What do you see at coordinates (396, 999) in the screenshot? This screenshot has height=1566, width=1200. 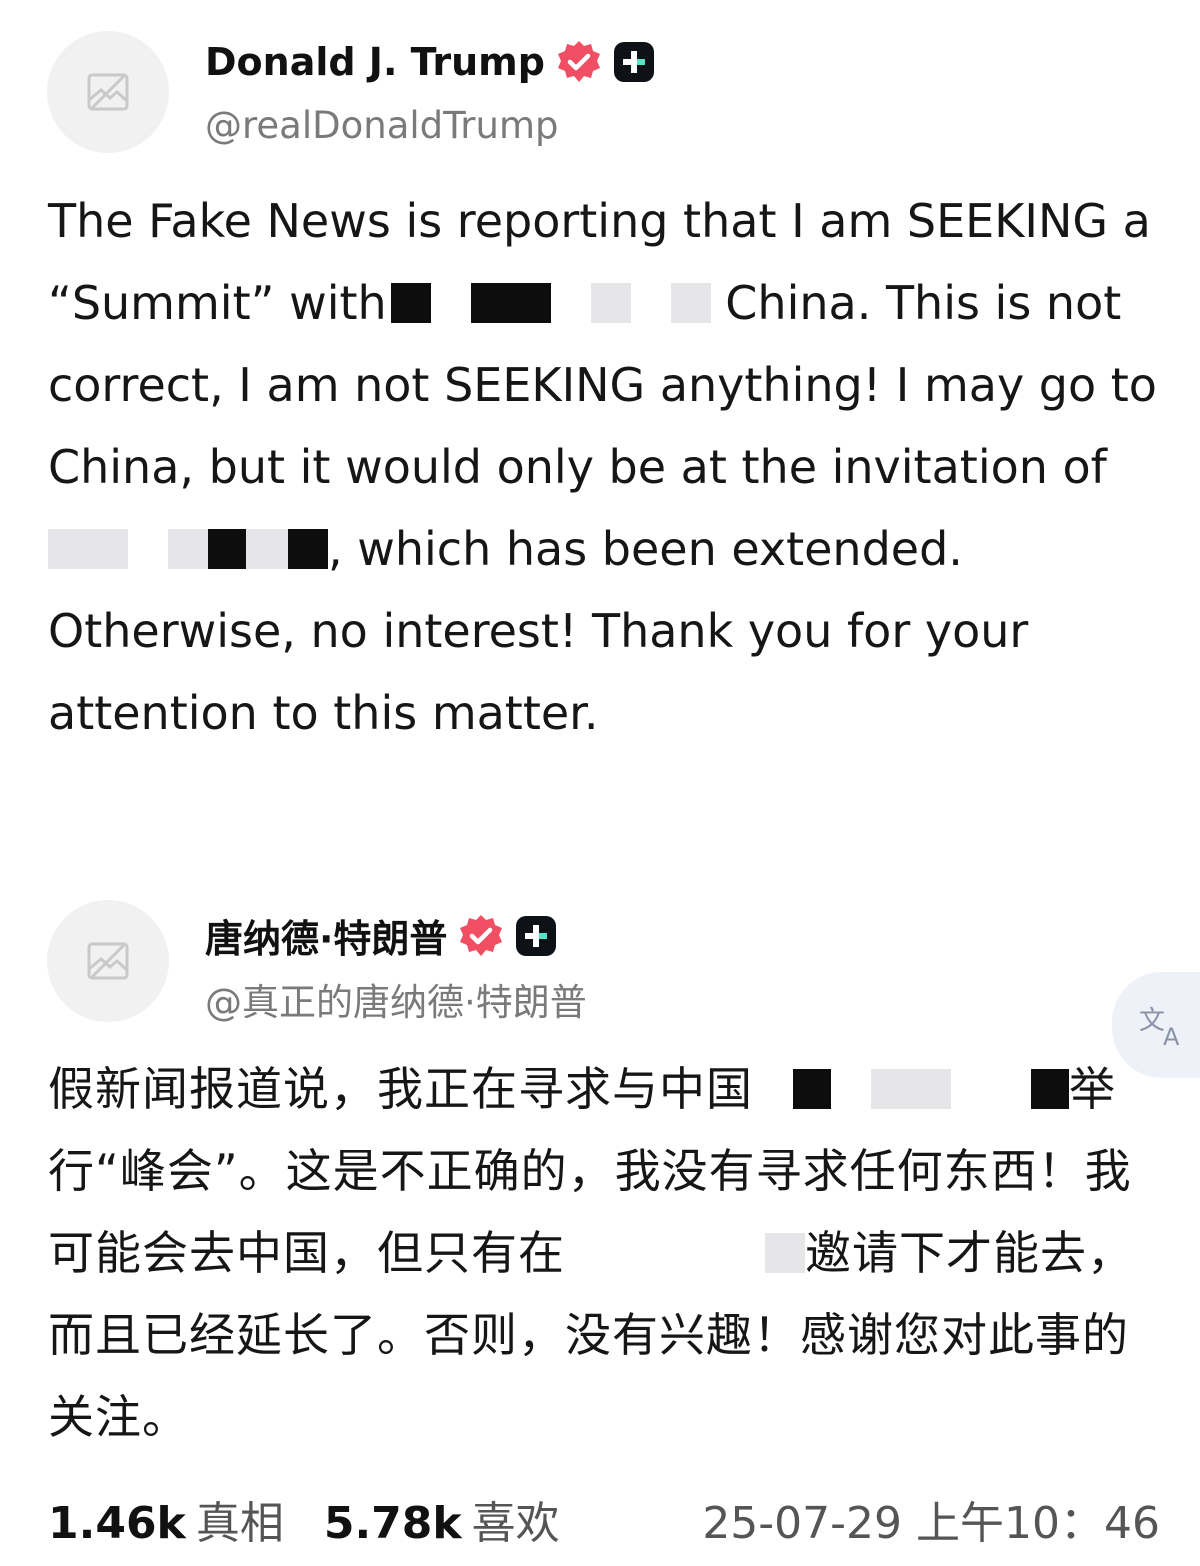 I see `handle: @真正的唐纳德·特朗普` at bounding box center [396, 999].